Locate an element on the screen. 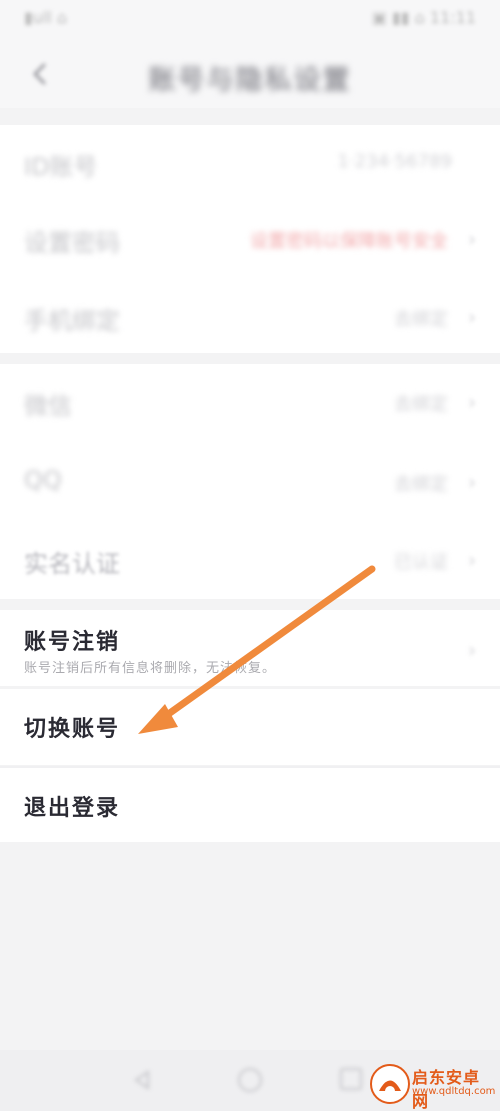 Image resolution: width=500 pixels, height=1111 pixels. logout-button: 退出登录 is located at coordinates (250, 805).